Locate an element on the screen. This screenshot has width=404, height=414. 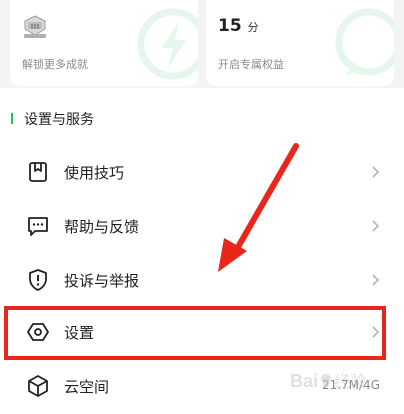
membership-card: 15 分 开启专属权益 is located at coordinates (300, 43).